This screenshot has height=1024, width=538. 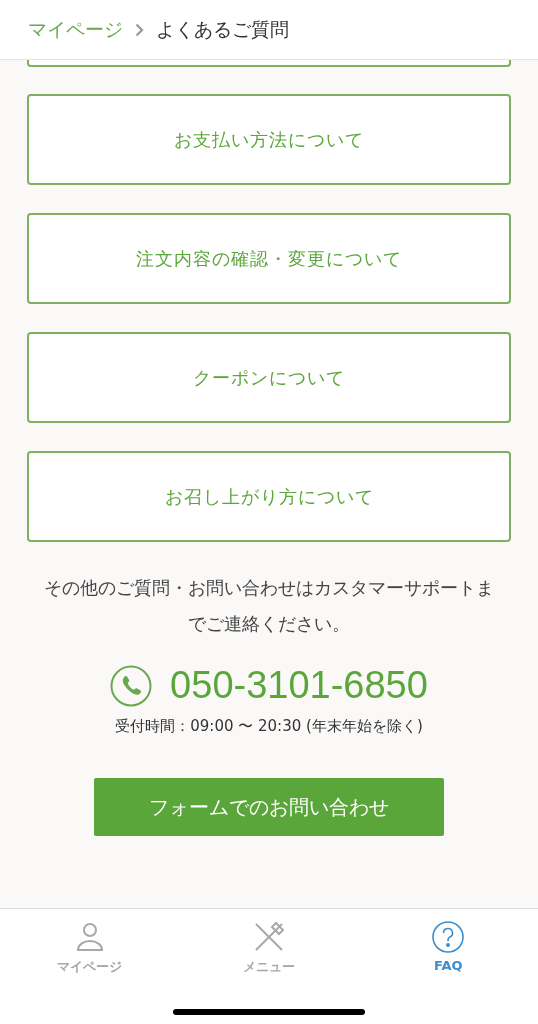 I want to click on business-hours: 受付時間：09:00 〜 20:30 (年末年始を除く), so click(x=269, y=726).